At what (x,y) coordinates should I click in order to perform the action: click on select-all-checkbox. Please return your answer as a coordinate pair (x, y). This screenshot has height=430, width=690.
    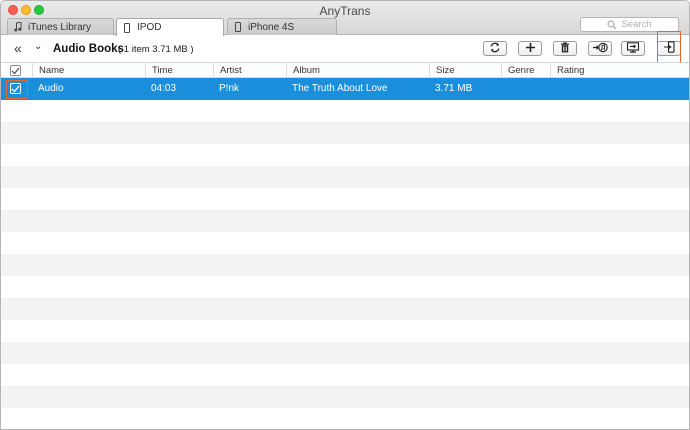
    Looking at the image, I should click on (15, 70).